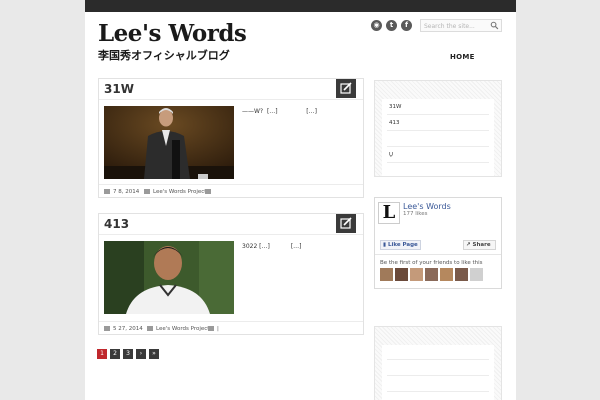 This screenshot has height=400, width=600. I want to click on site-title: Lee's Words, so click(172, 33).